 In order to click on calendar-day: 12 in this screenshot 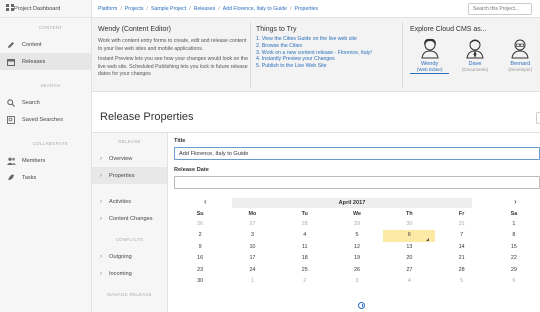, I will do `click(357, 247)`.